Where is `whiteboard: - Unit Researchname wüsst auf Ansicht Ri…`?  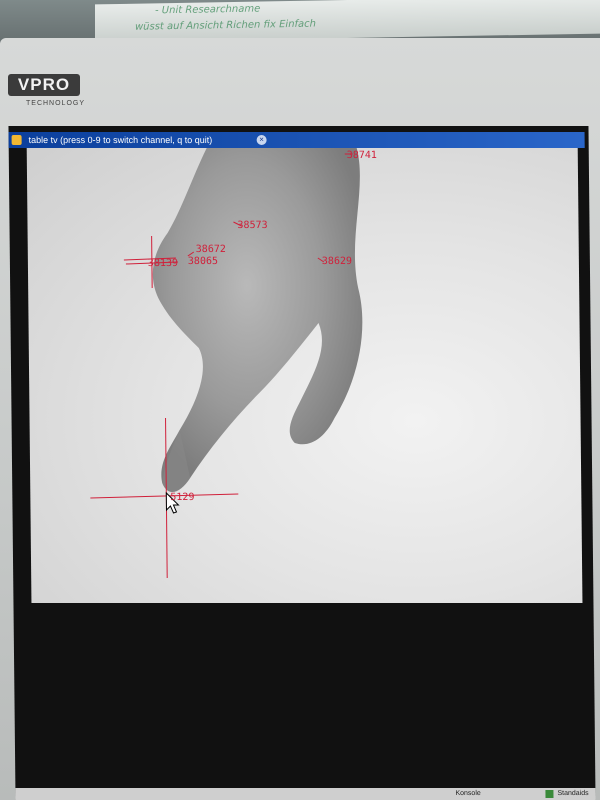
whiteboard: - Unit Researchname wüsst auf Ansicht Ri… is located at coordinates (347, 21).